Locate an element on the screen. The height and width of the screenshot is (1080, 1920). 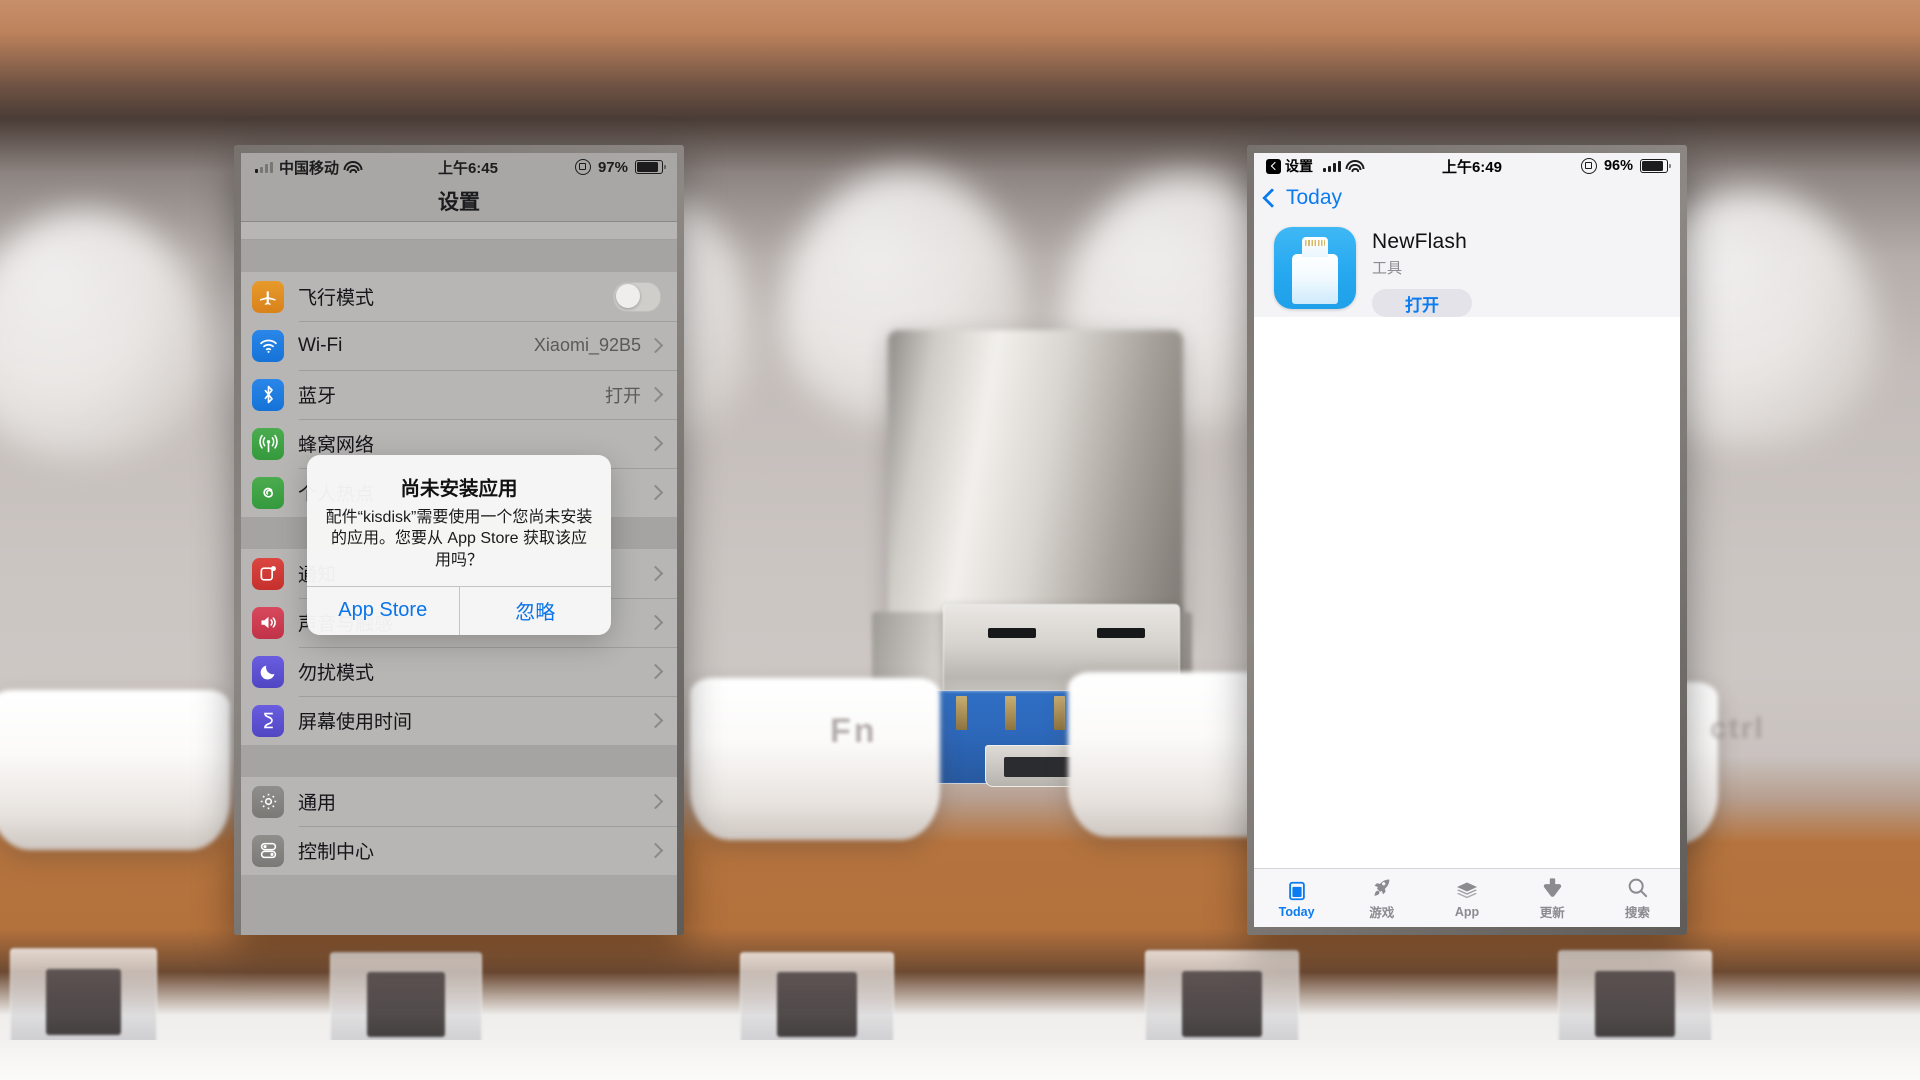
back-arrow-icon is located at coordinates (1273, 166).